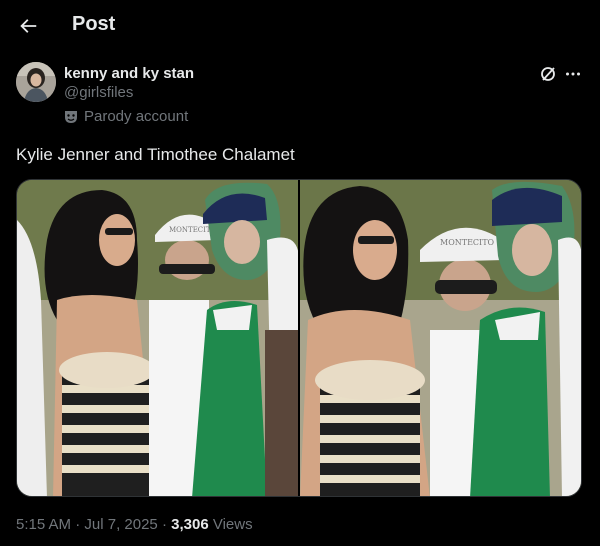 This screenshot has width=600, height=546. What do you see at coordinates (232, 524) in the screenshot?
I see `views-label: Views` at bounding box center [232, 524].